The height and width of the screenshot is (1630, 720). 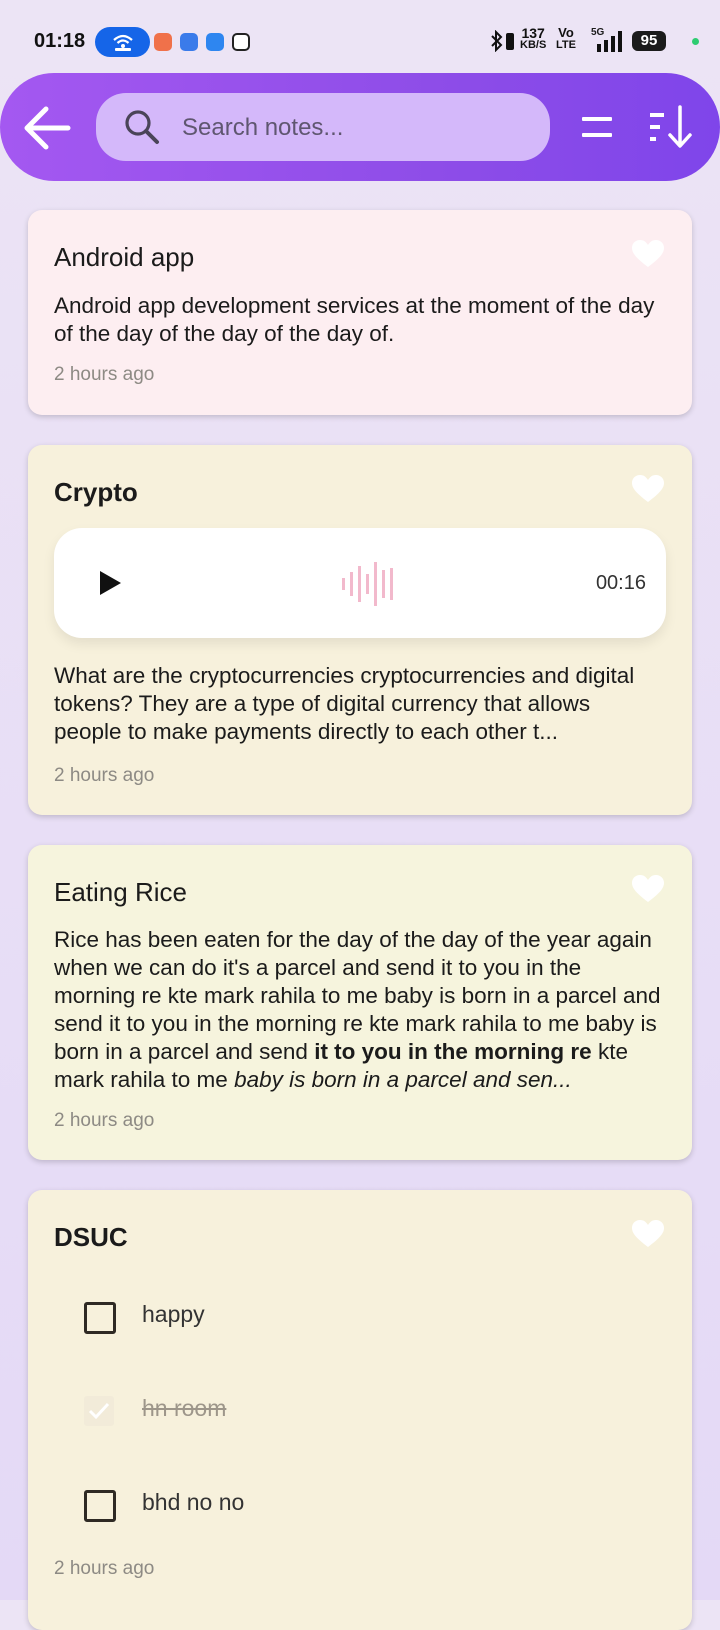 What do you see at coordinates (142, 127) in the screenshot?
I see `search-icon` at bounding box center [142, 127].